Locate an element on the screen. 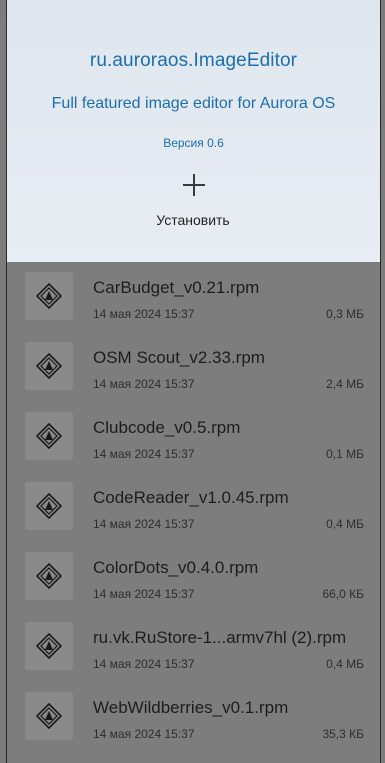 The height and width of the screenshot is (763, 385). file-name: OSM Scout_v2.33.rpm is located at coordinates (179, 357).